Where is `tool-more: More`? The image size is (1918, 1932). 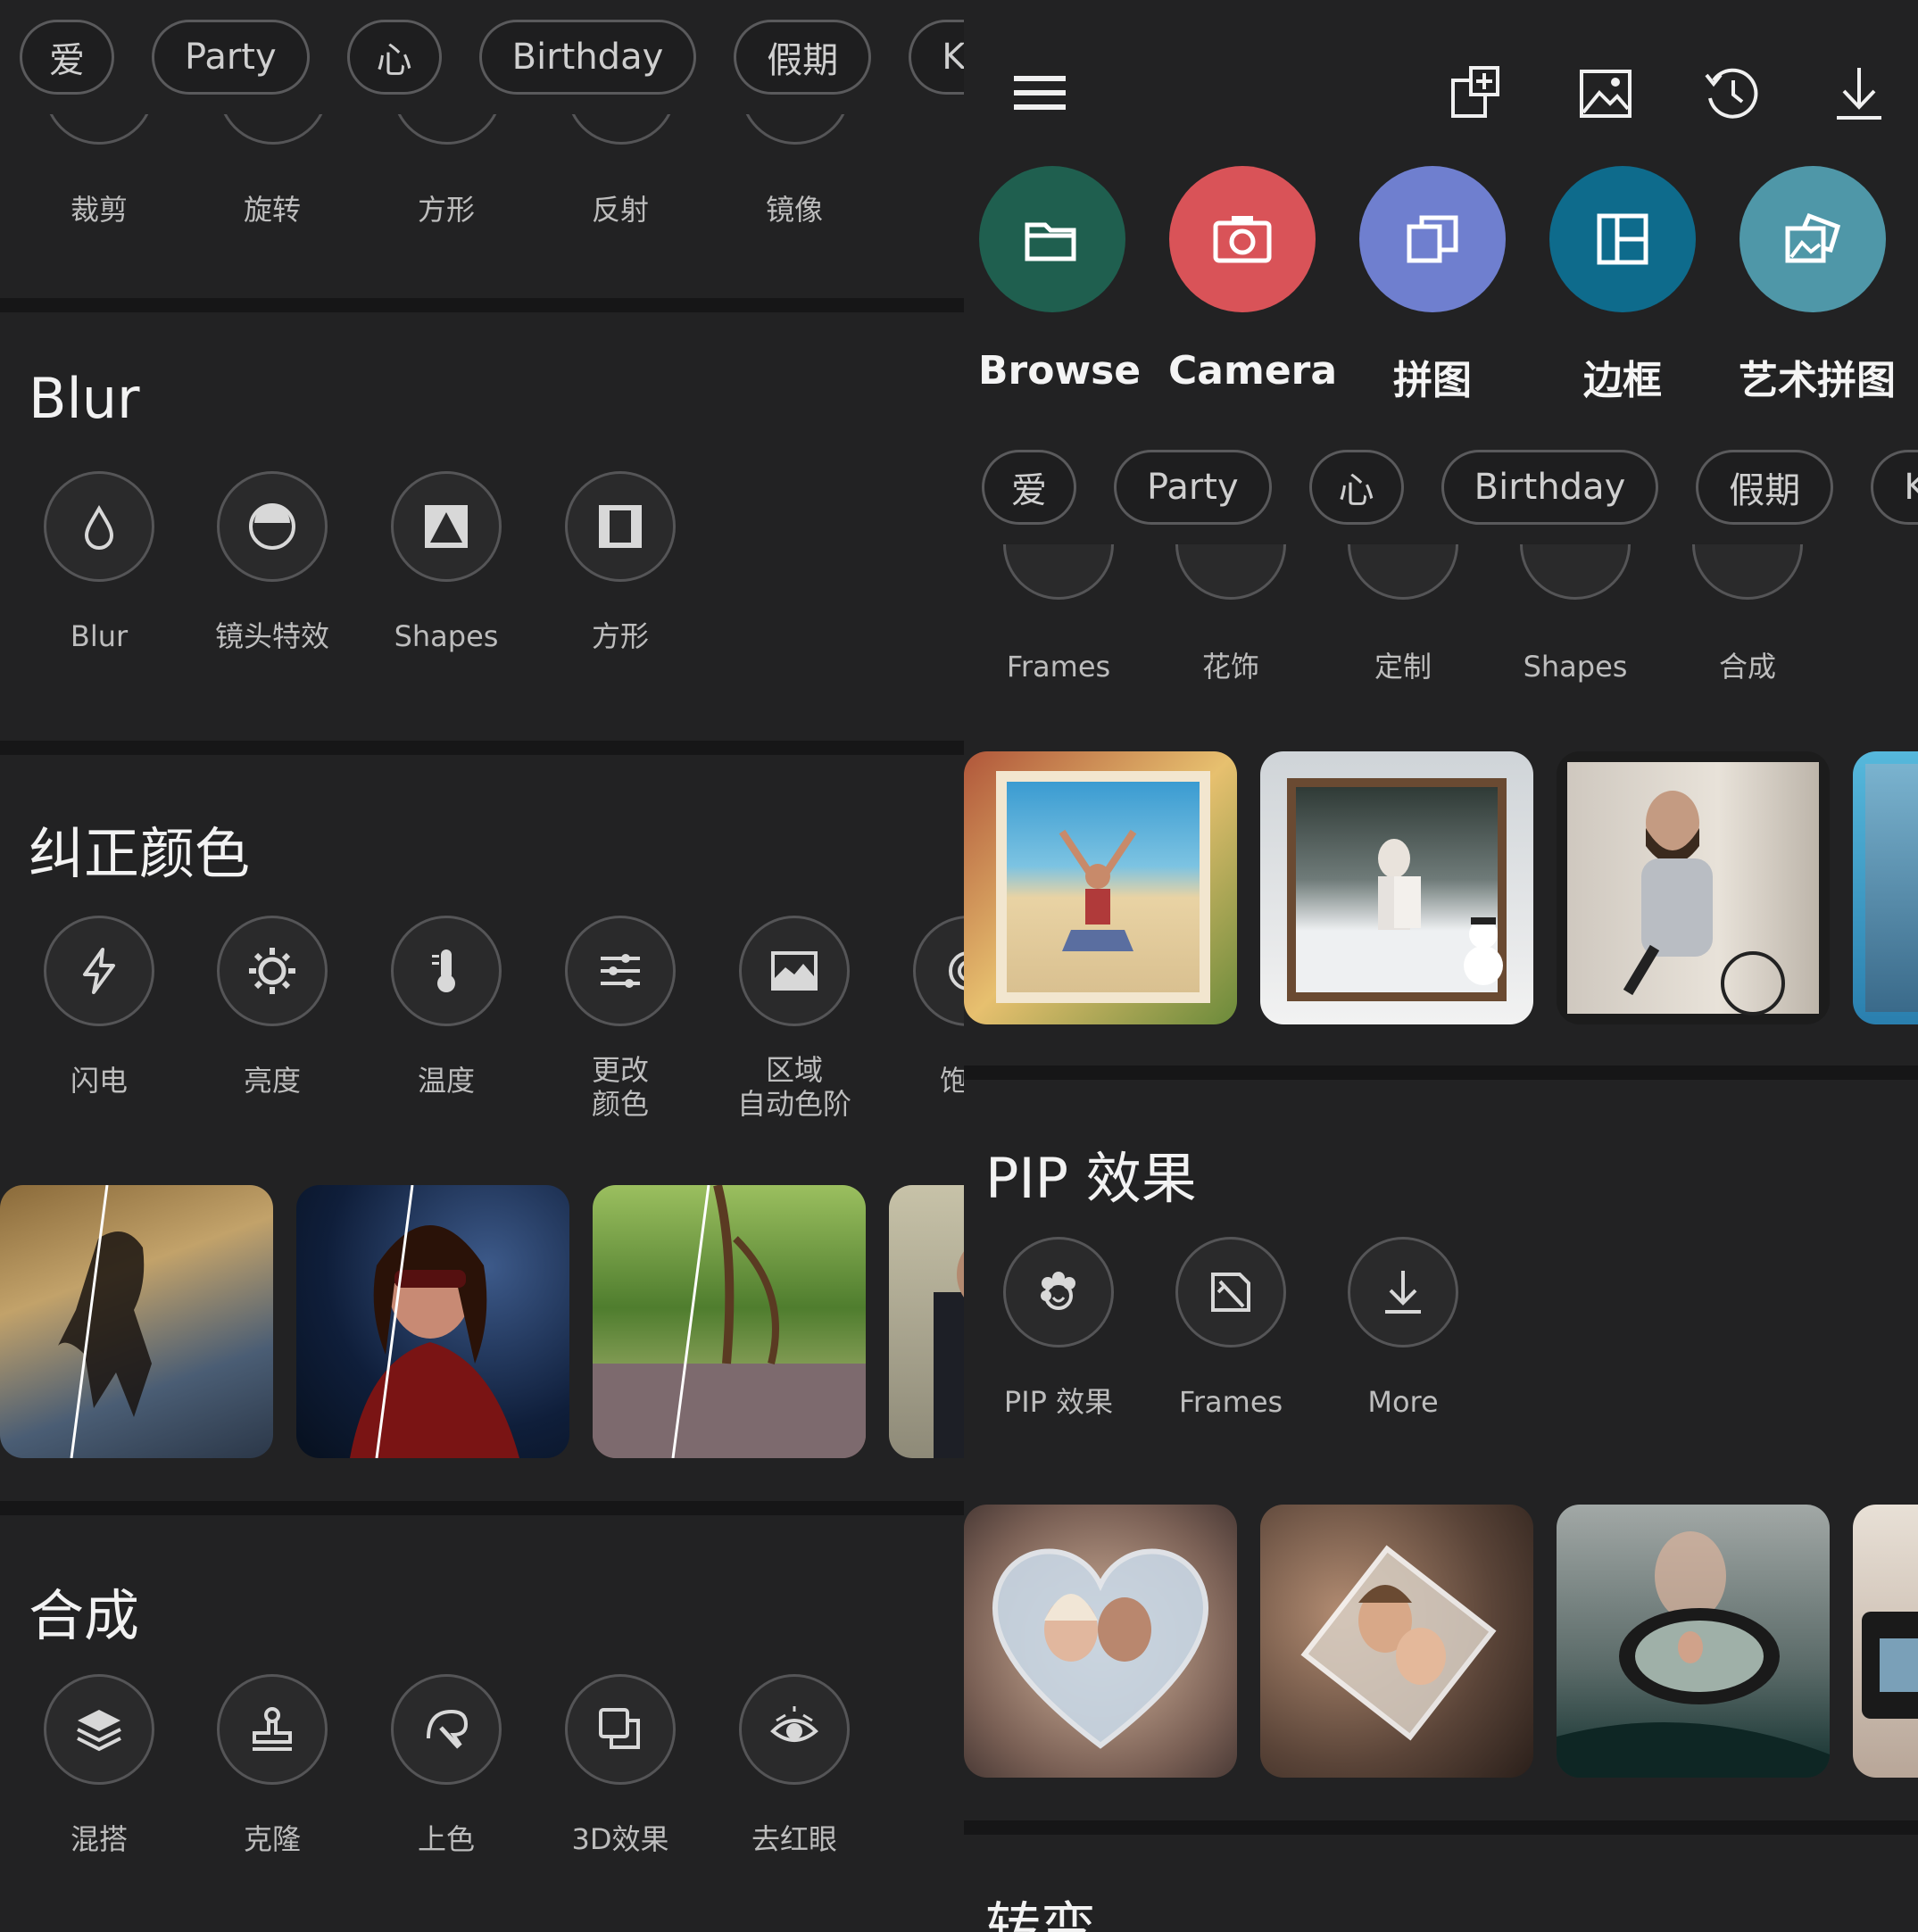
tool-more: More is located at coordinates (1403, 1328).